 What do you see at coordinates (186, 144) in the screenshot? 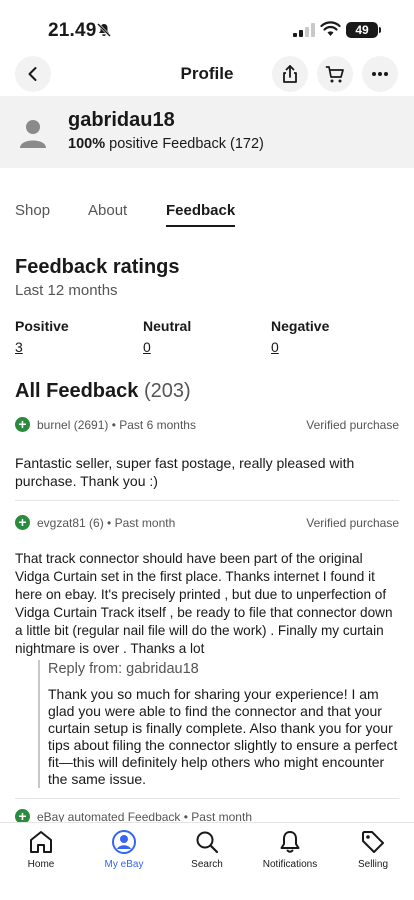
I see `positive-feedback-label: positive Feedback (172)` at bounding box center [186, 144].